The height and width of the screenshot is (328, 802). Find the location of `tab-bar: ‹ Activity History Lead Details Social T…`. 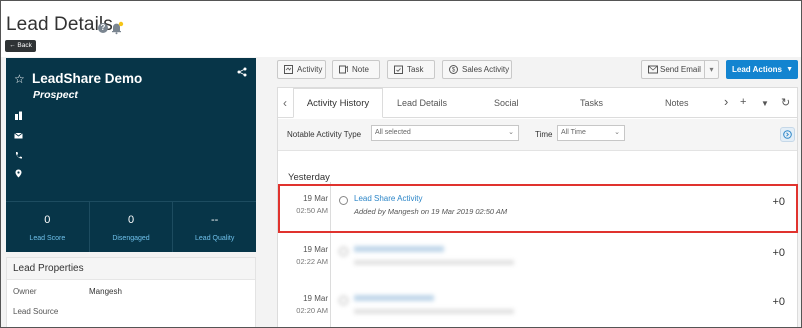

tab-bar: ‹ Activity History Lead Details Social T… is located at coordinates (537, 103).